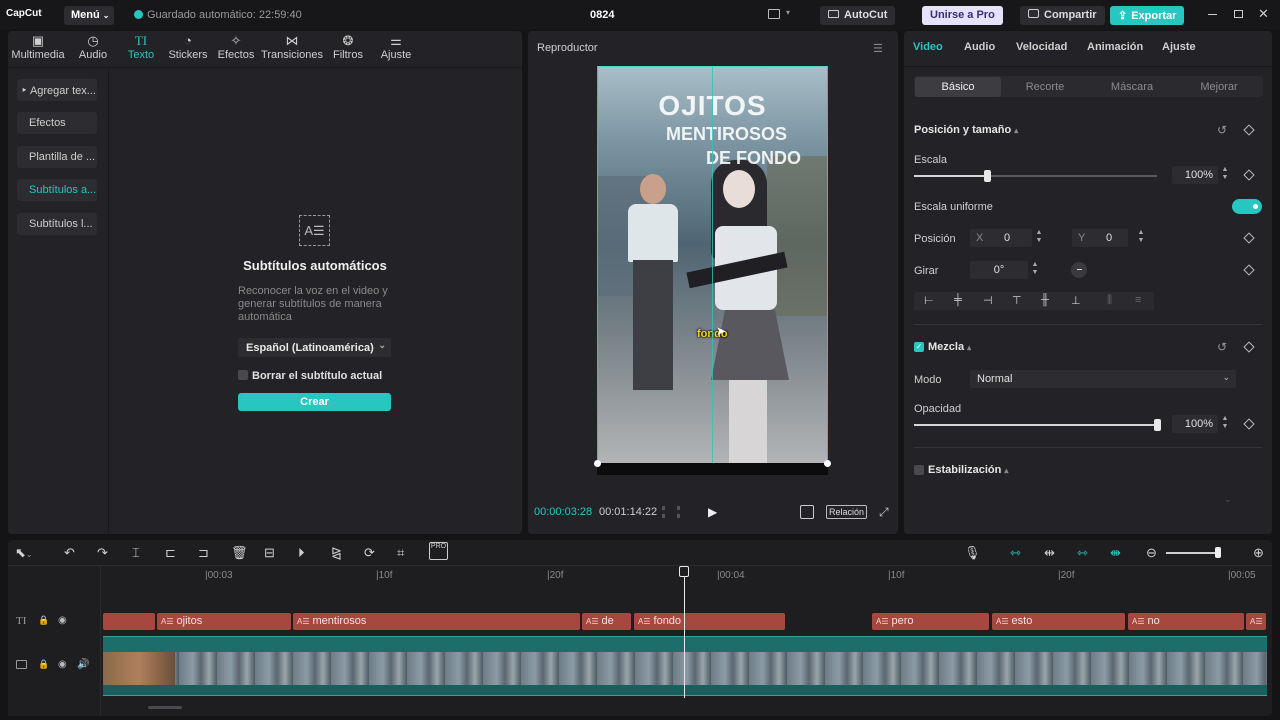 Image resolution: width=1280 pixels, height=720 pixels. What do you see at coordinates (336, 553) in the screenshot?
I see `mirror-icon: ⧎` at bounding box center [336, 553].